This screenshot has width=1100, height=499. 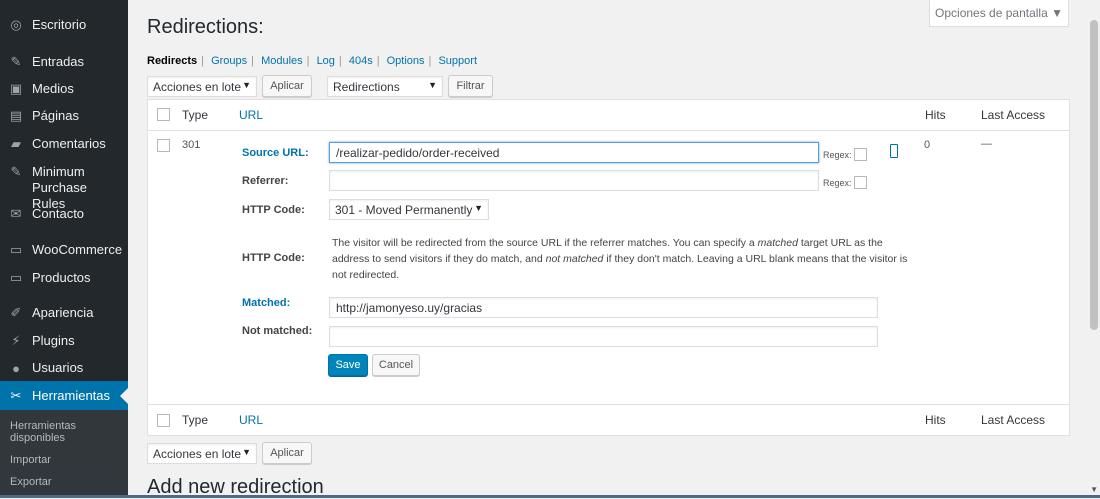 I want to click on not-matched-label: Not matched:, so click(x=277, y=331).